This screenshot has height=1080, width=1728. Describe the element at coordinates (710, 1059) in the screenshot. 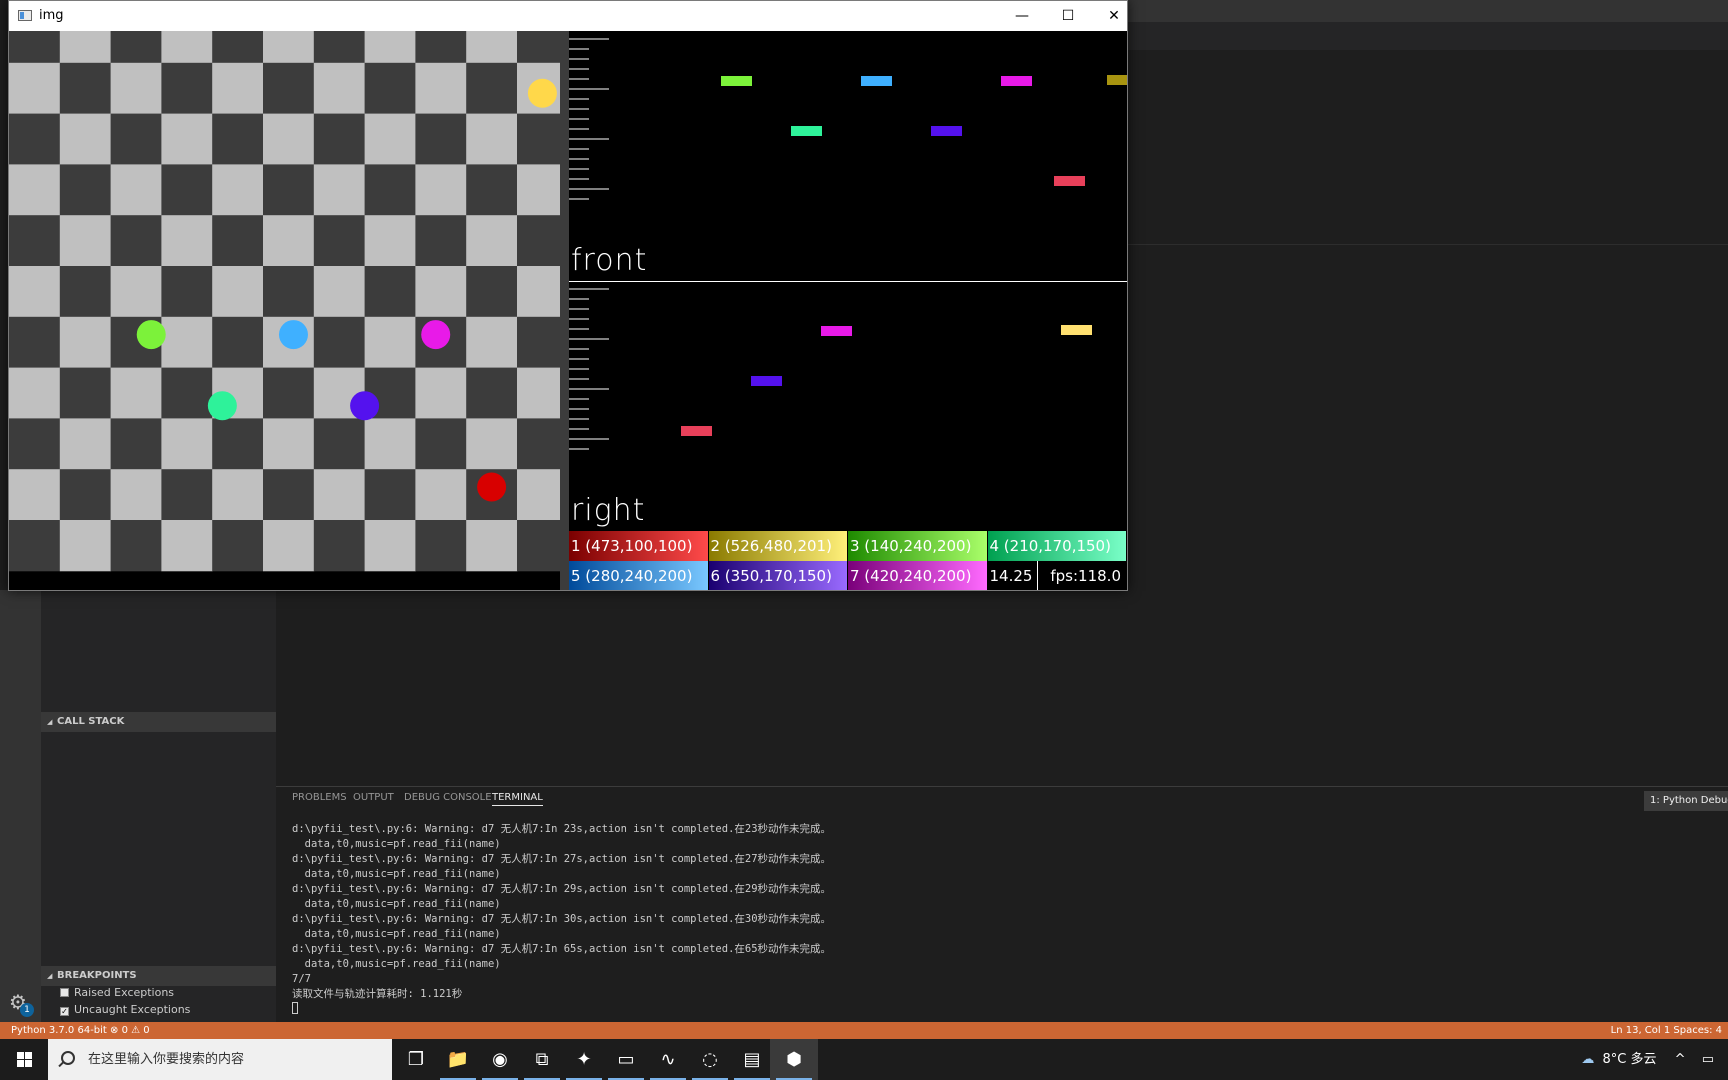

I see `aperture-icon: ◌` at that location.